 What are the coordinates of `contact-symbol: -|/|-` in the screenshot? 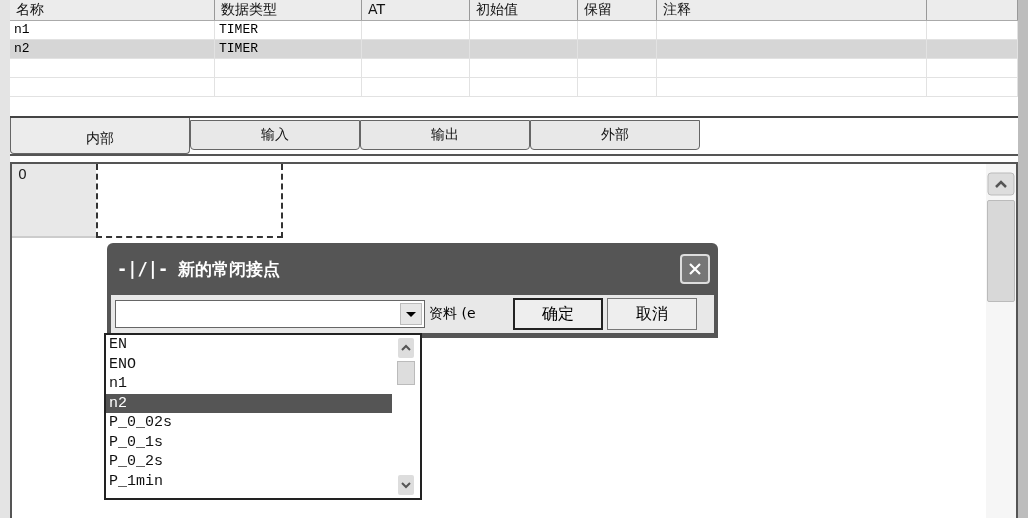 It's located at (143, 269).